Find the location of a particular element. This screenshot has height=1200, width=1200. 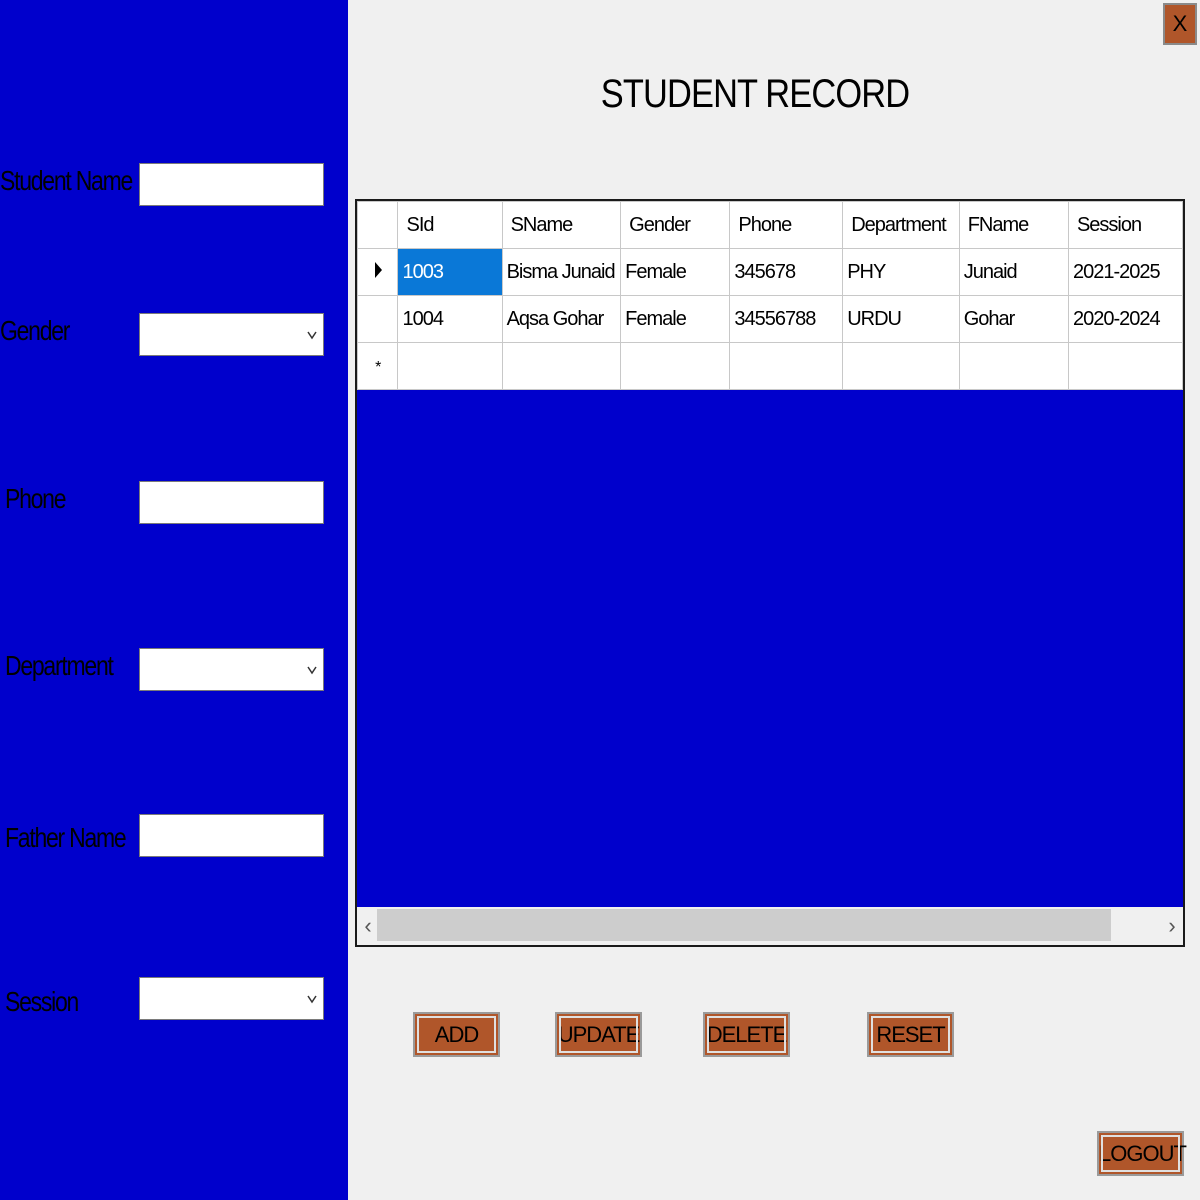

scroll-left-icon: ‹ is located at coordinates (368, 926).